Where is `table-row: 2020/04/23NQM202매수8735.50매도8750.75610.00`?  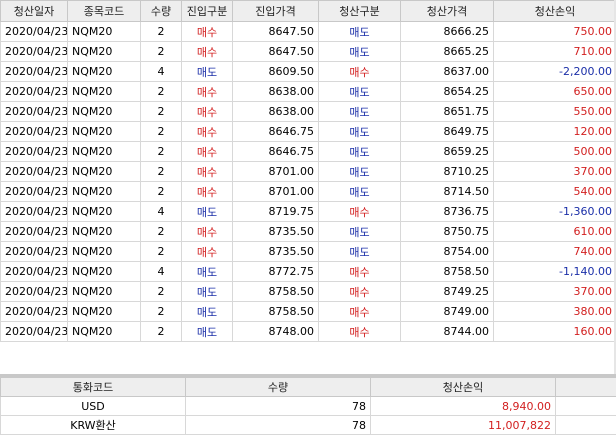 table-row: 2020/04/23NQM202매수8735.50매도8750.75610.00 is located at coordinates (308, 232).